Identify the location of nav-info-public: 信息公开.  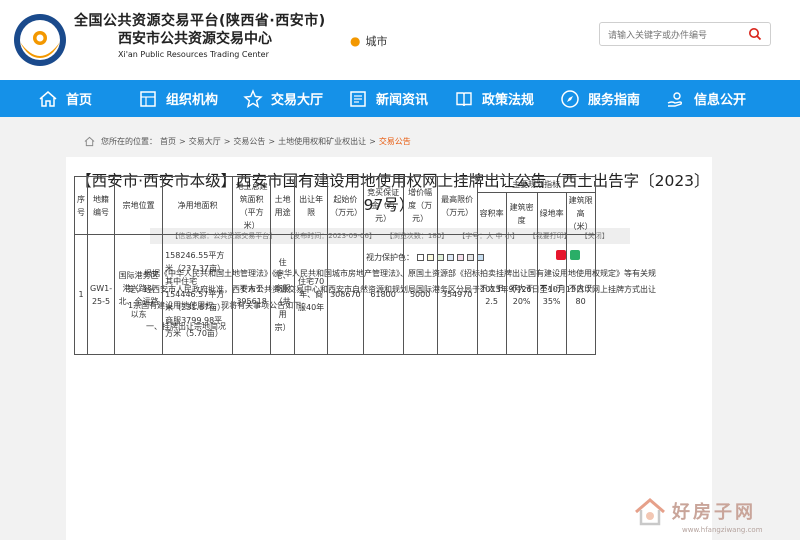
(706, 98).